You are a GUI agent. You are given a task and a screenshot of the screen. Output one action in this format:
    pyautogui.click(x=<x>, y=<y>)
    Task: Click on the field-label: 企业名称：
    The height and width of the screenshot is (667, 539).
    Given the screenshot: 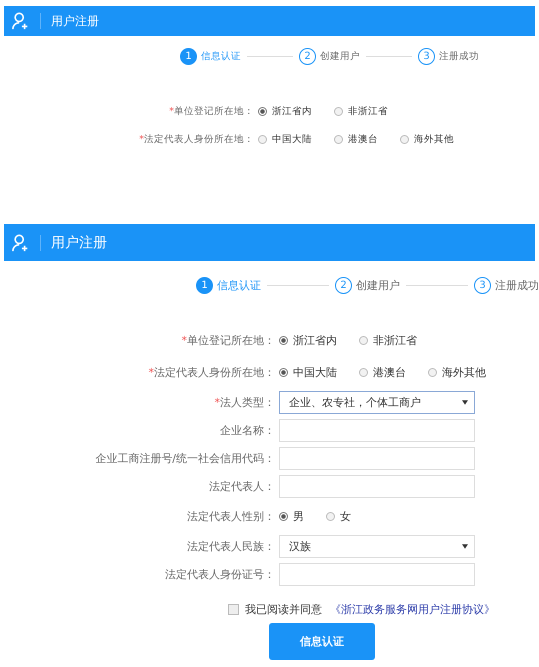 What is the action you would take?
    pyautogui.click(x=247, y=430)
    